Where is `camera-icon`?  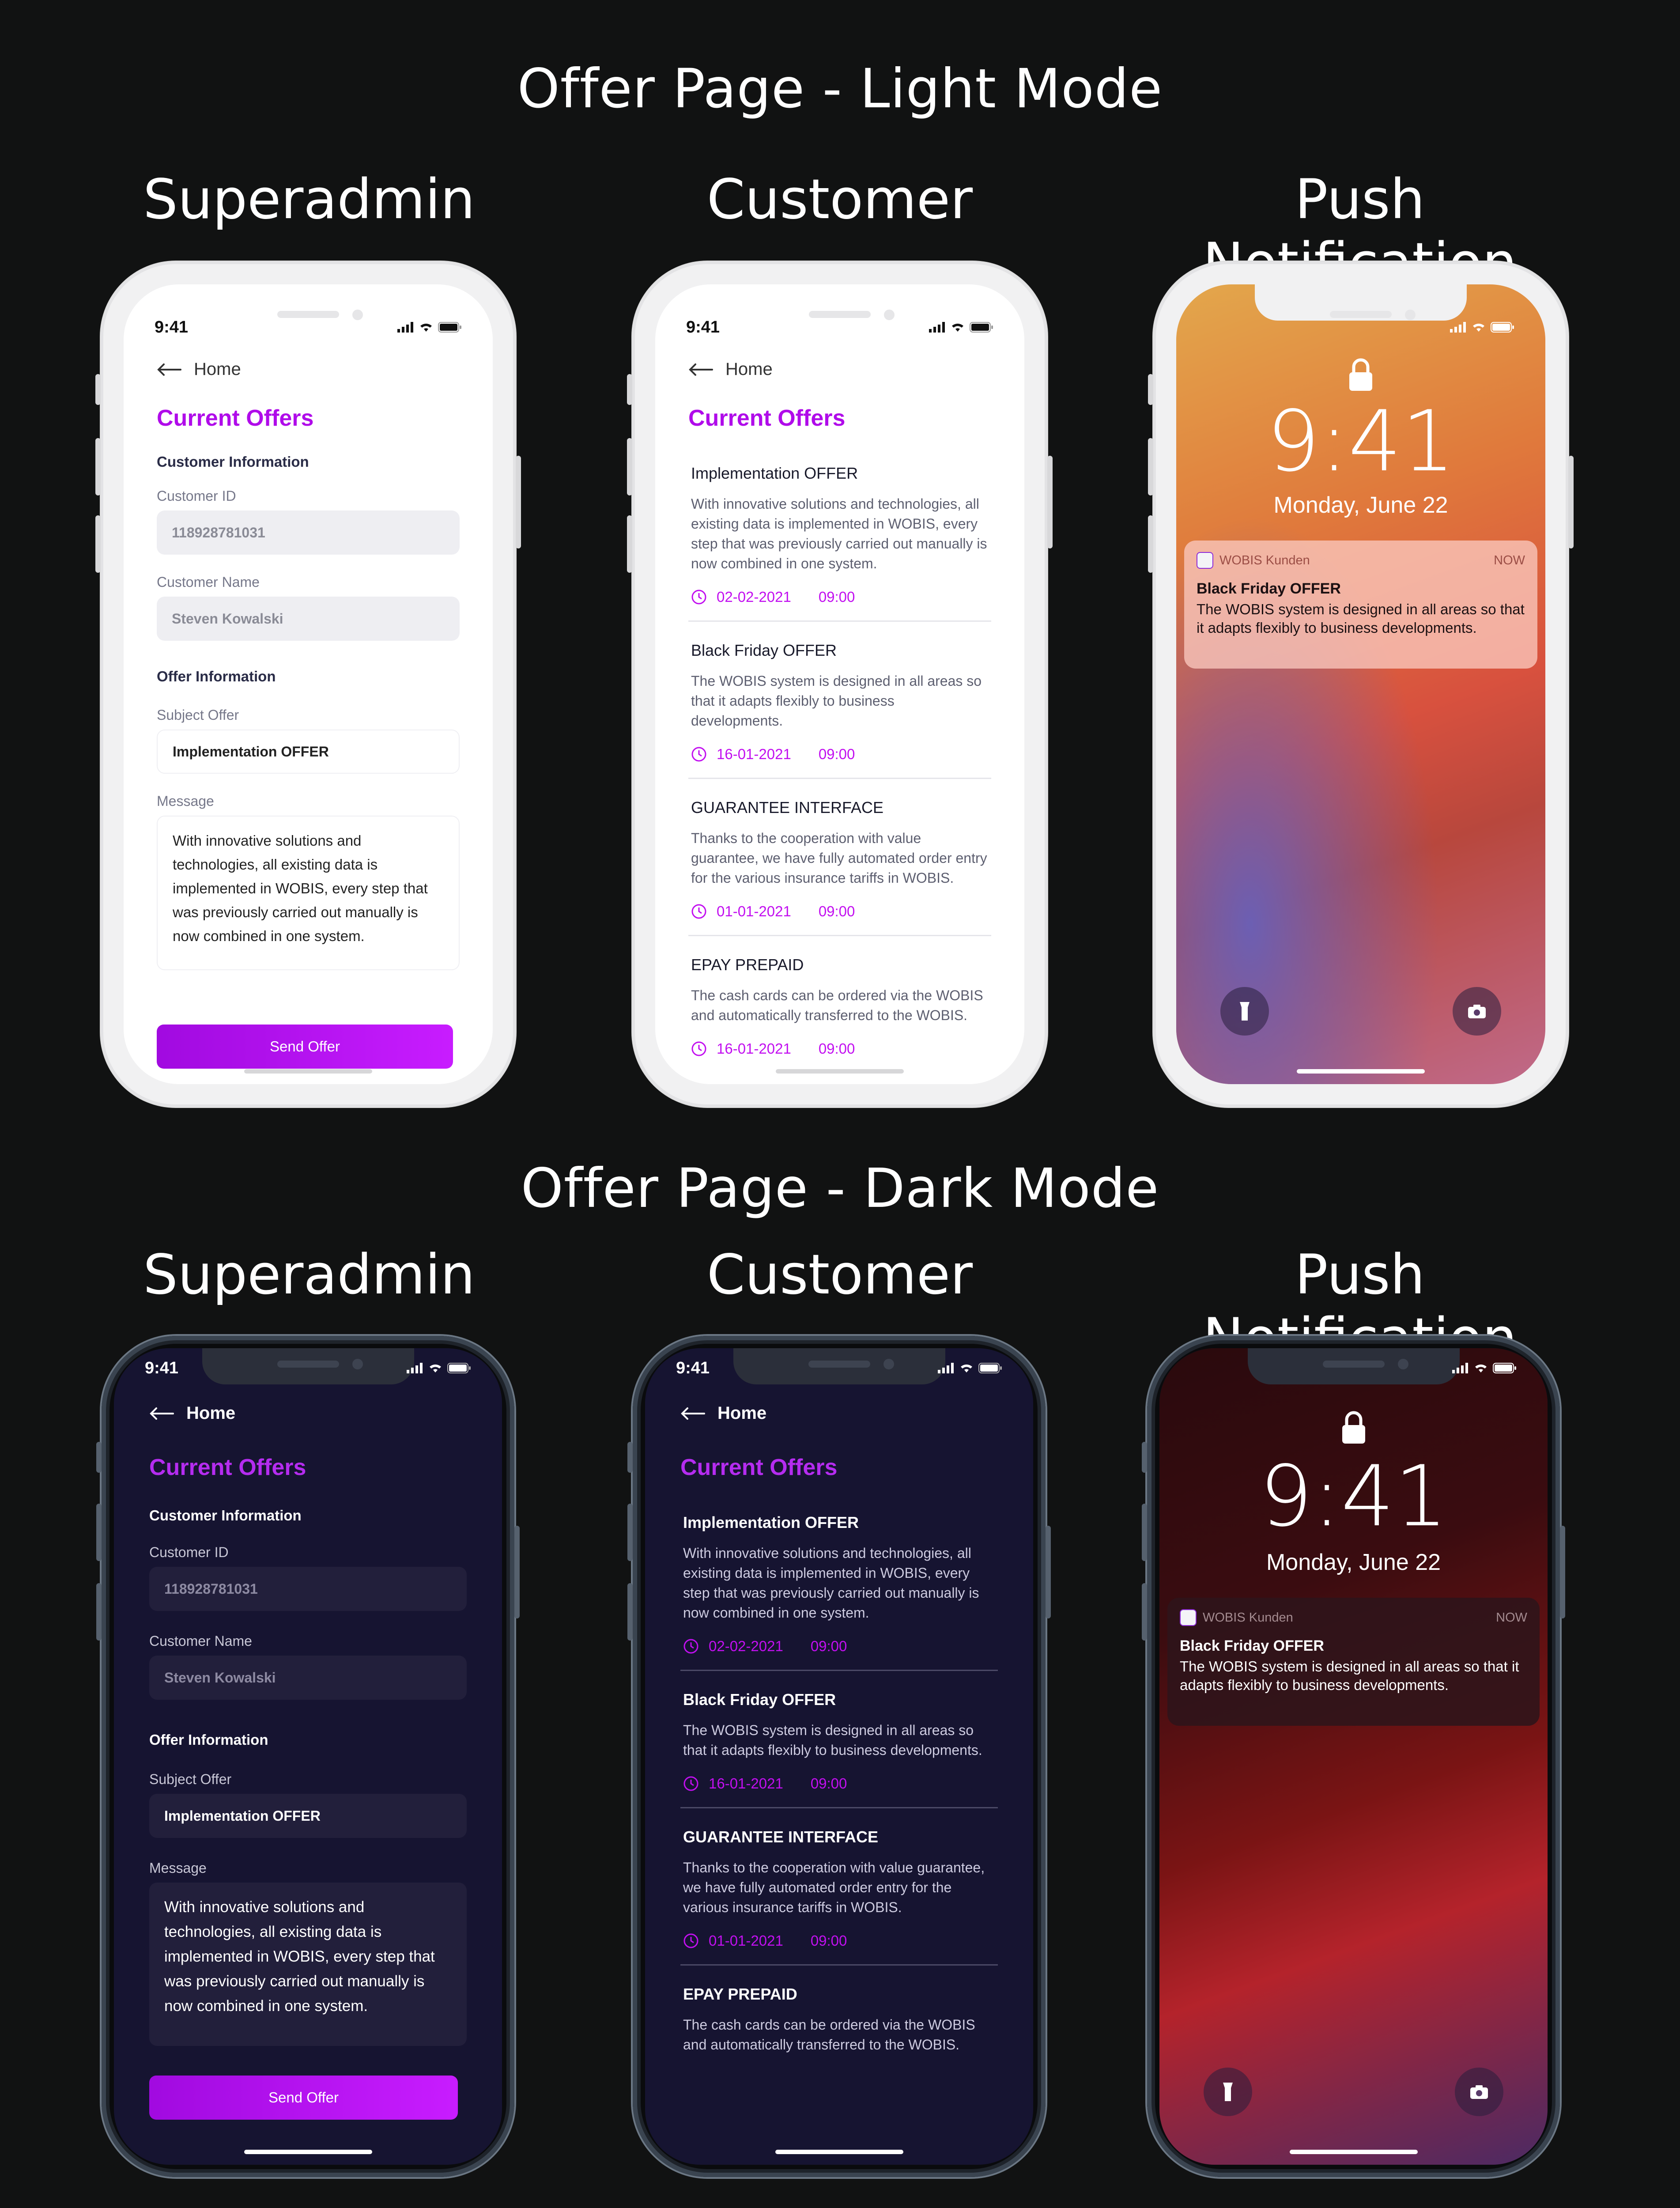
camera-icon is located at coordinates (1479, 2092).